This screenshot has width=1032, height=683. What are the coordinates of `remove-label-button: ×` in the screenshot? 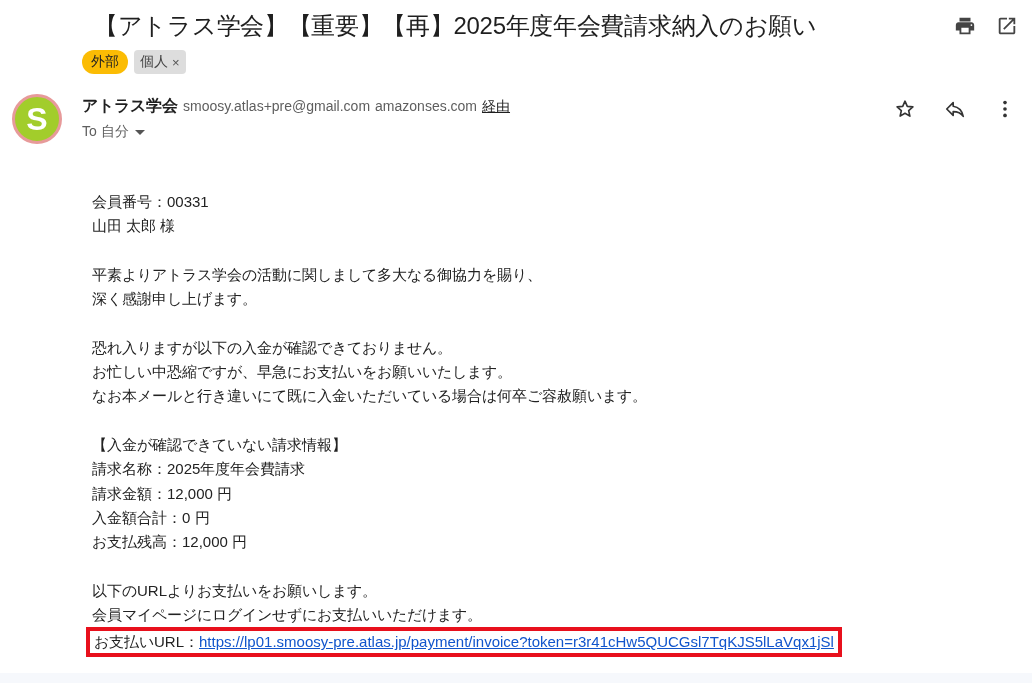 It's located at (176, 62).